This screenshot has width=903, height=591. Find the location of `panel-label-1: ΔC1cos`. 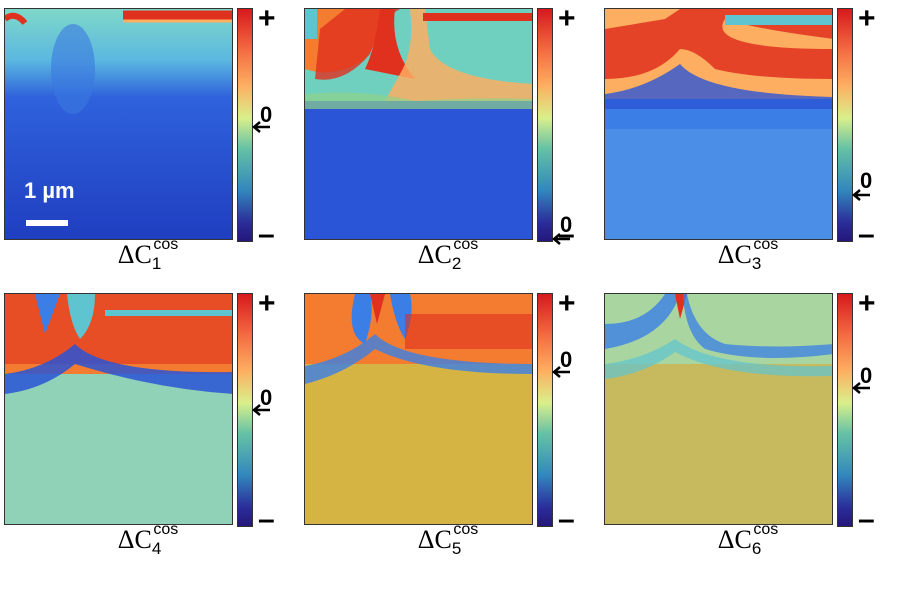

panel-label-1: ΔC1cos is located at coordinates (148, 255).